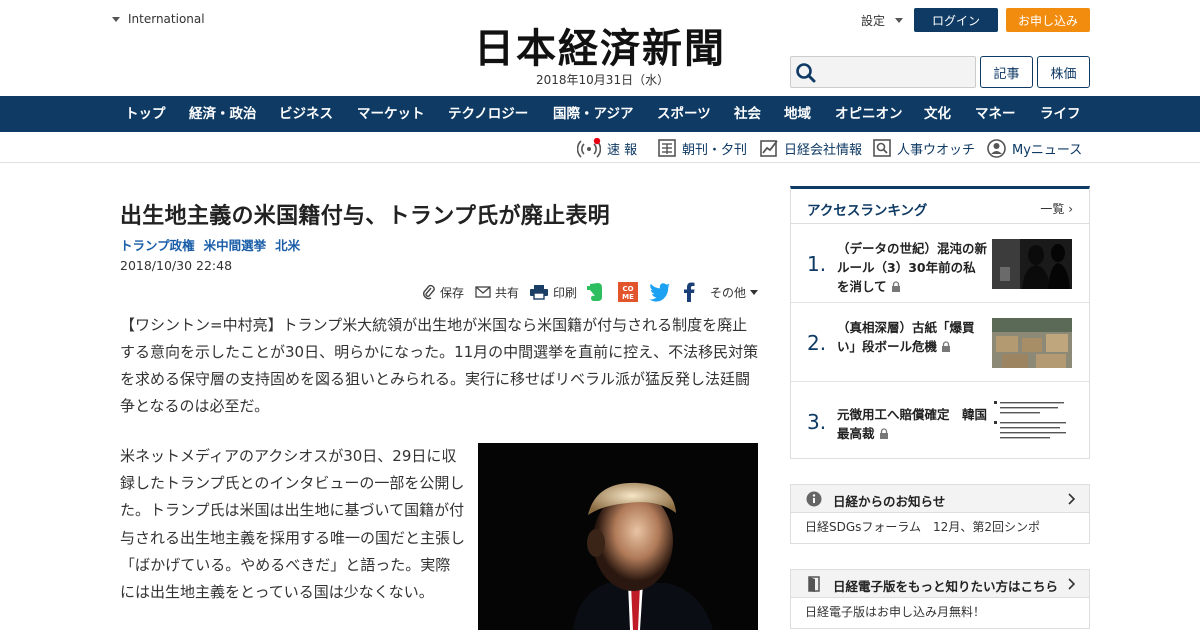 This screenshot has height=630, width=1200. I want to click on facebook-icon, so click(689, 292).